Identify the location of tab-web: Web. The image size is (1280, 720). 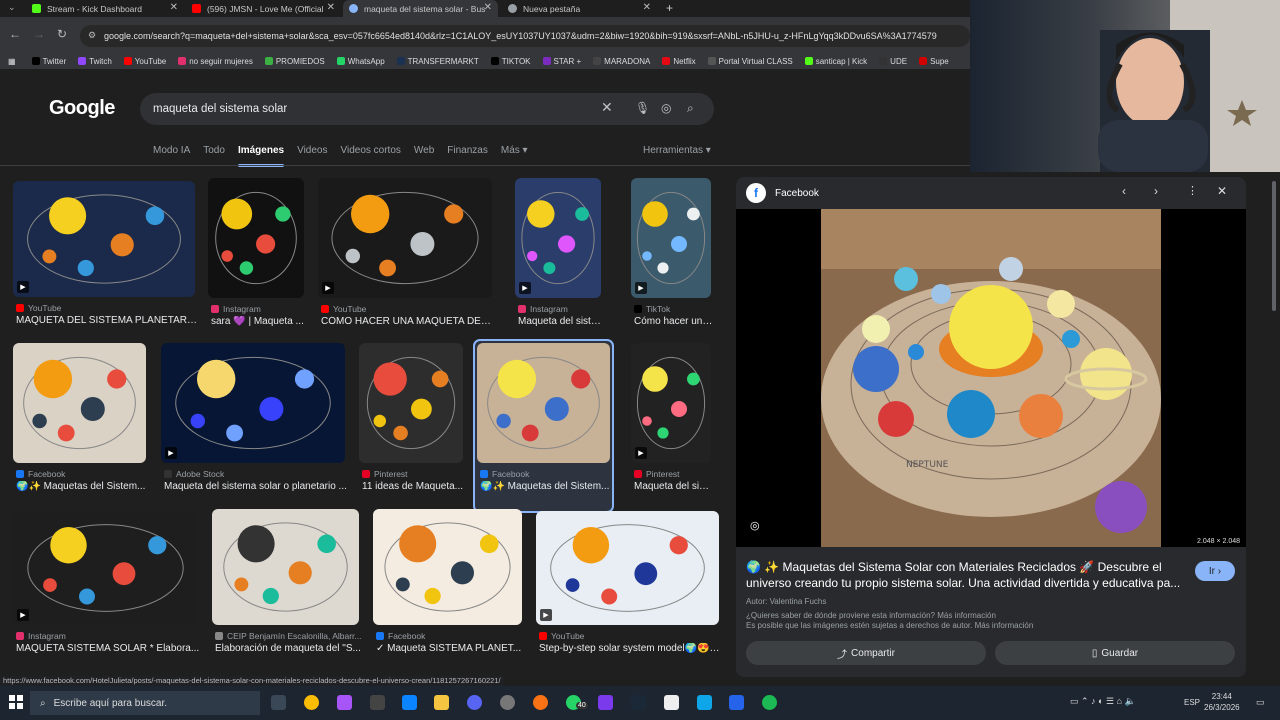
(424, 153).